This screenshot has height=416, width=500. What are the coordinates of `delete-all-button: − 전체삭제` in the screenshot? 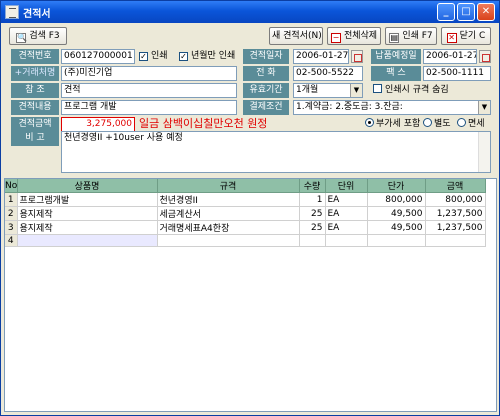 It's located at (354, 36).